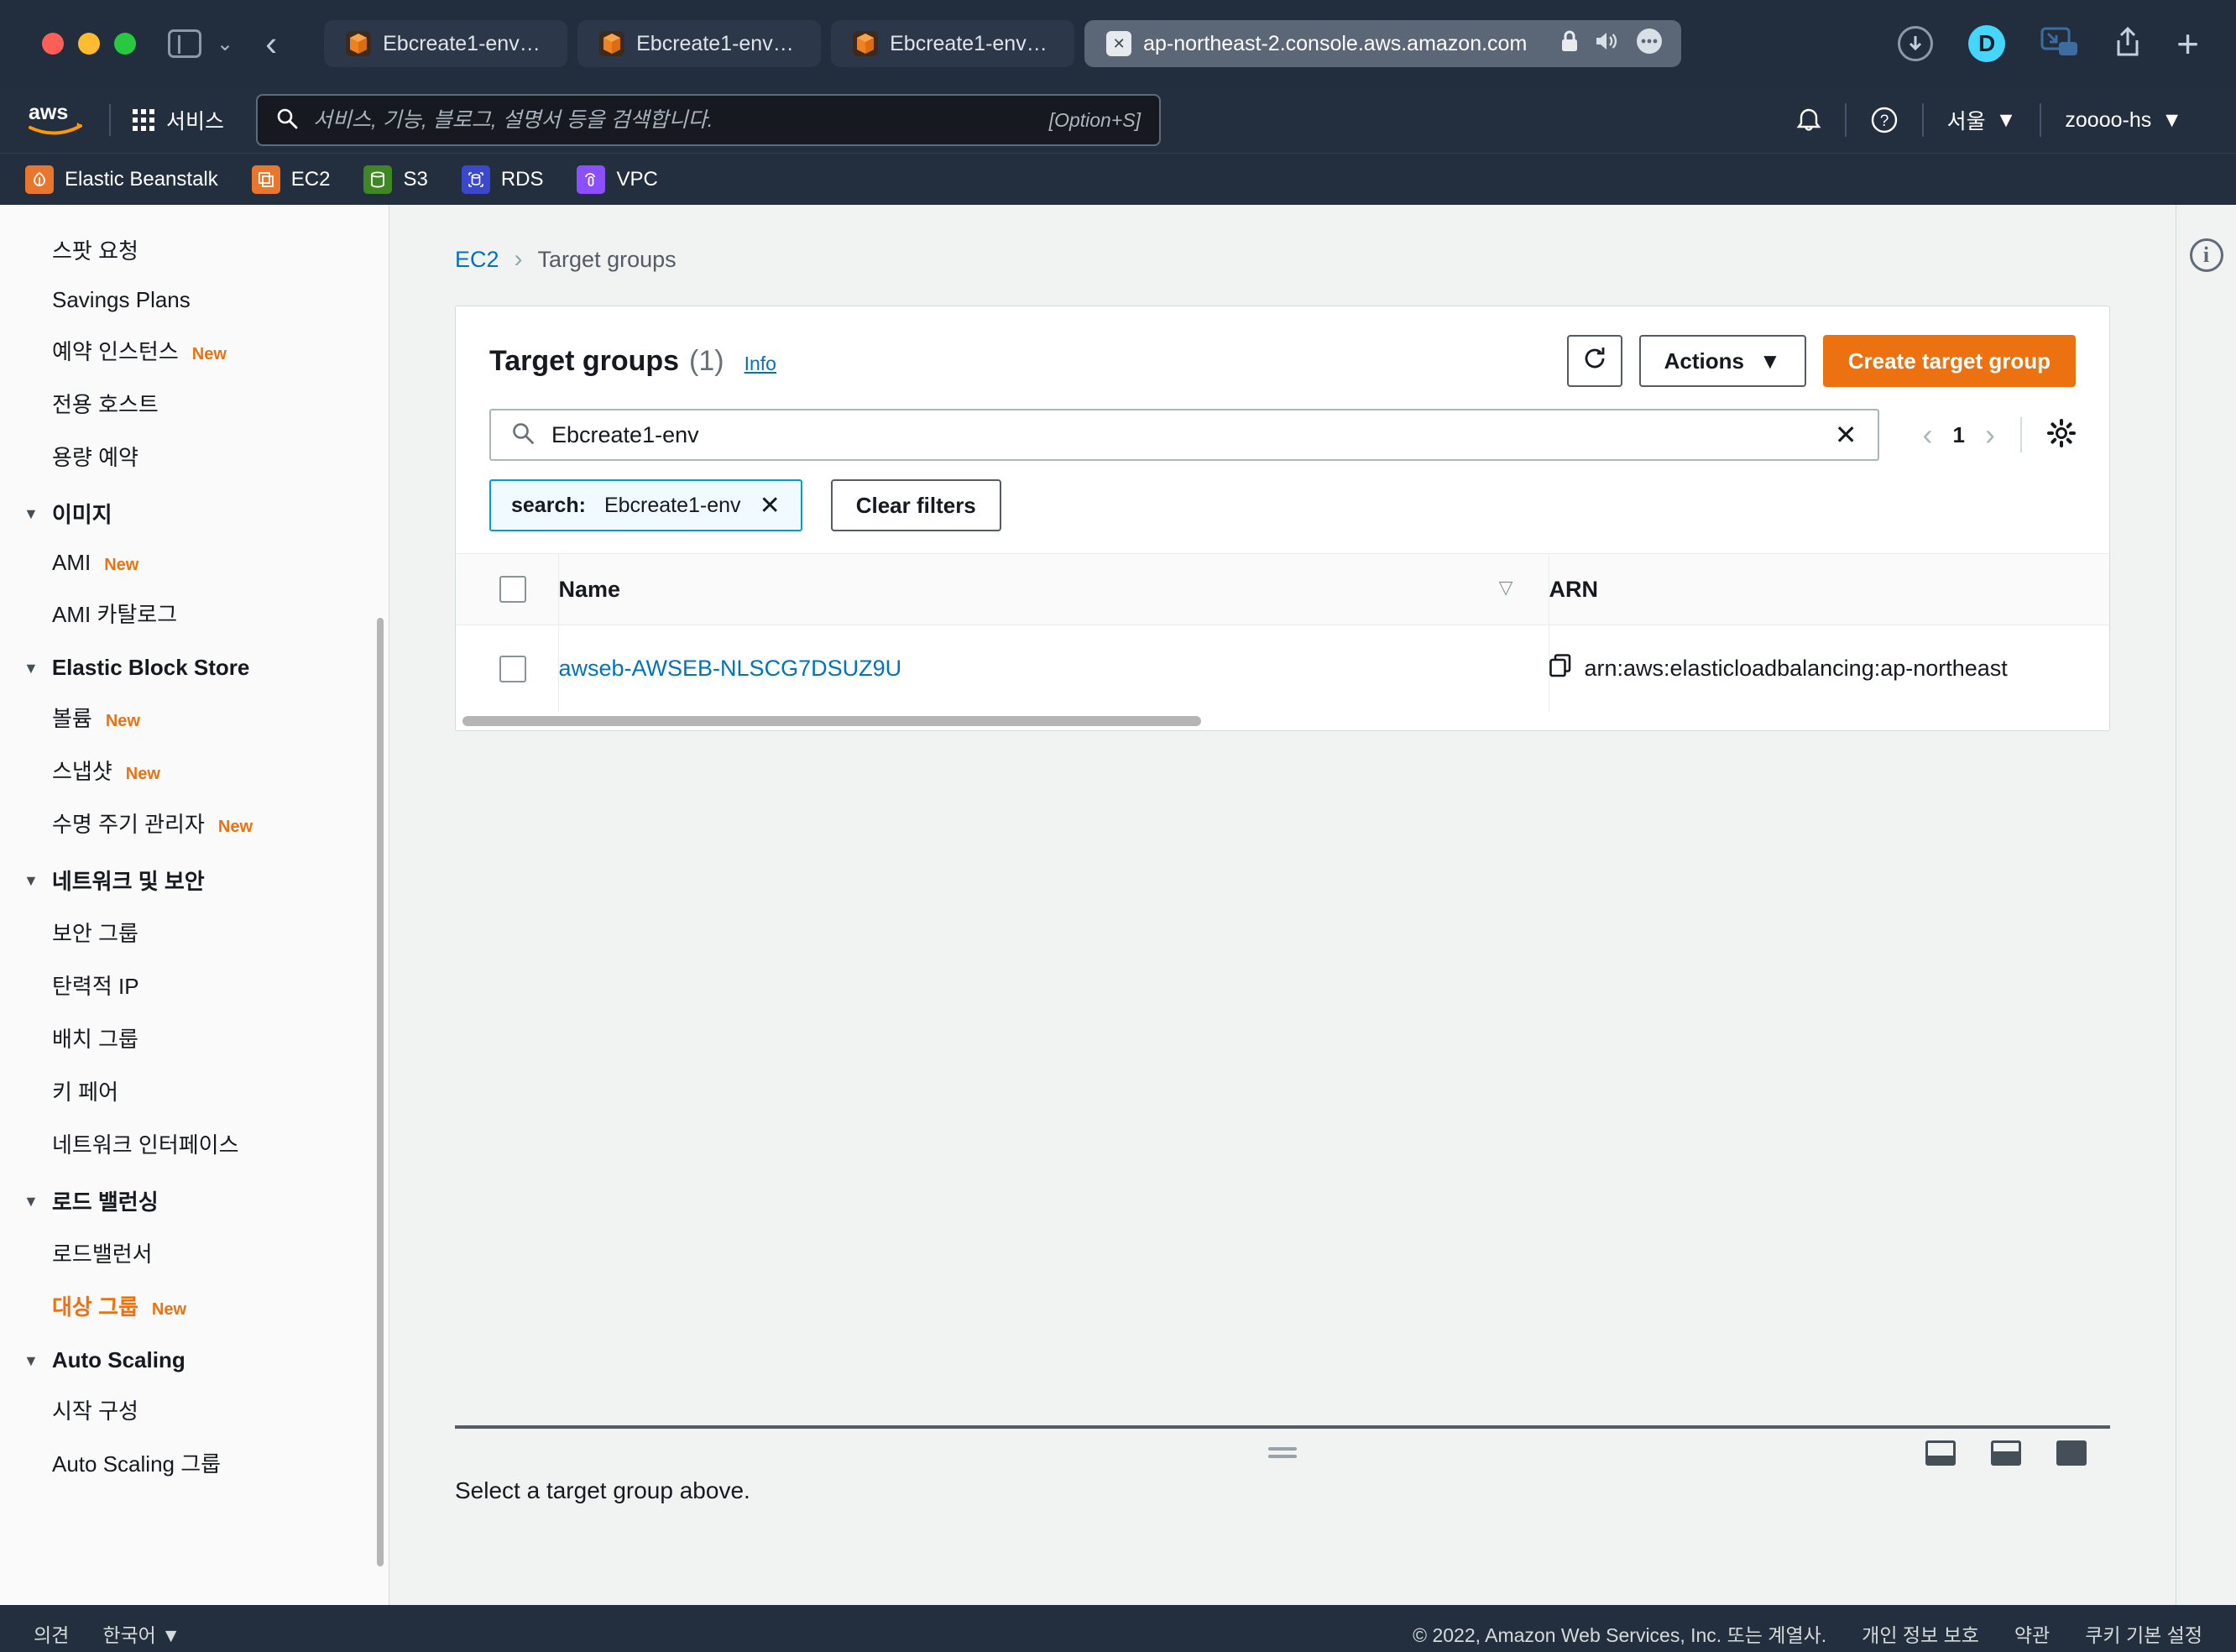 The height and width of the screenshot is (1652, 2236). What do you see at coordinates (2061, 435) in the screenshot?
I see `gear-icon` at bounding box center [2061, 435].